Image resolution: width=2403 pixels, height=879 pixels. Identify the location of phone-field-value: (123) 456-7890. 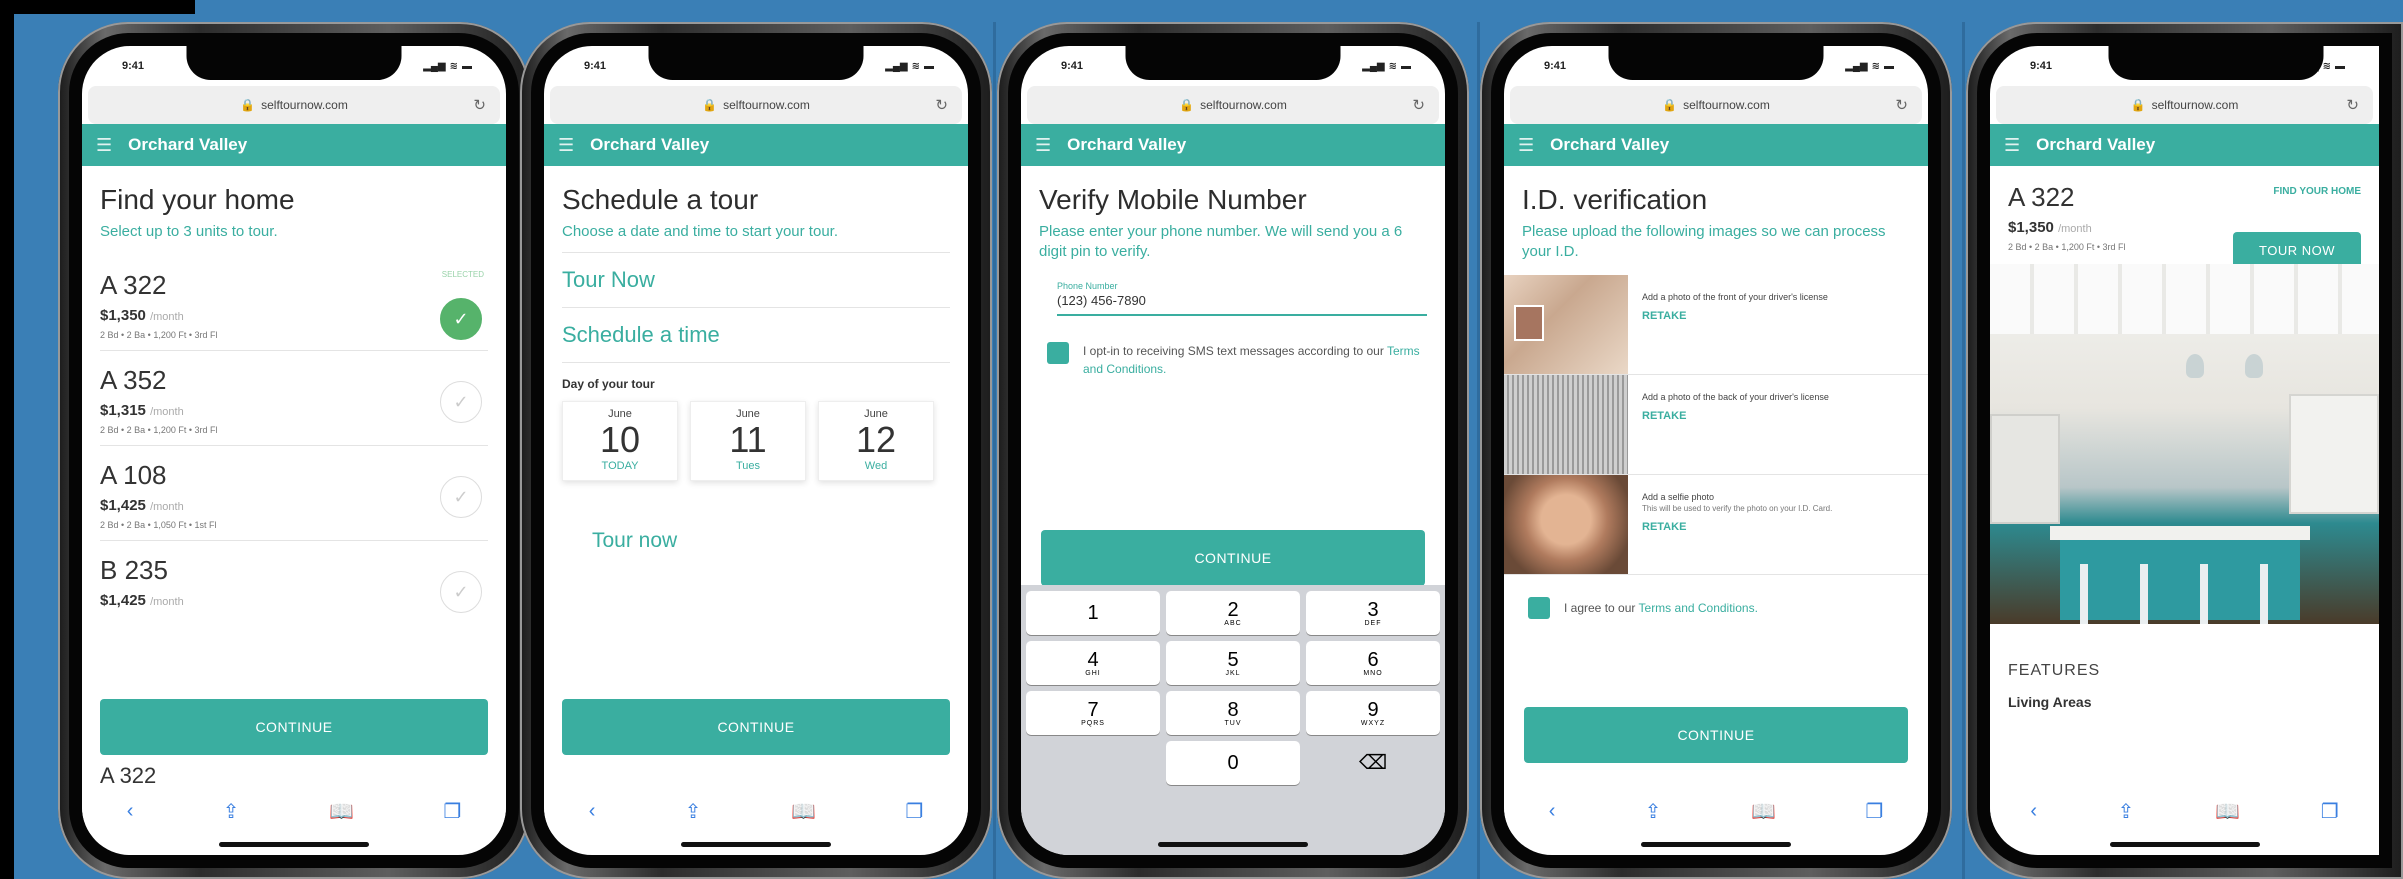
(1242, 300).